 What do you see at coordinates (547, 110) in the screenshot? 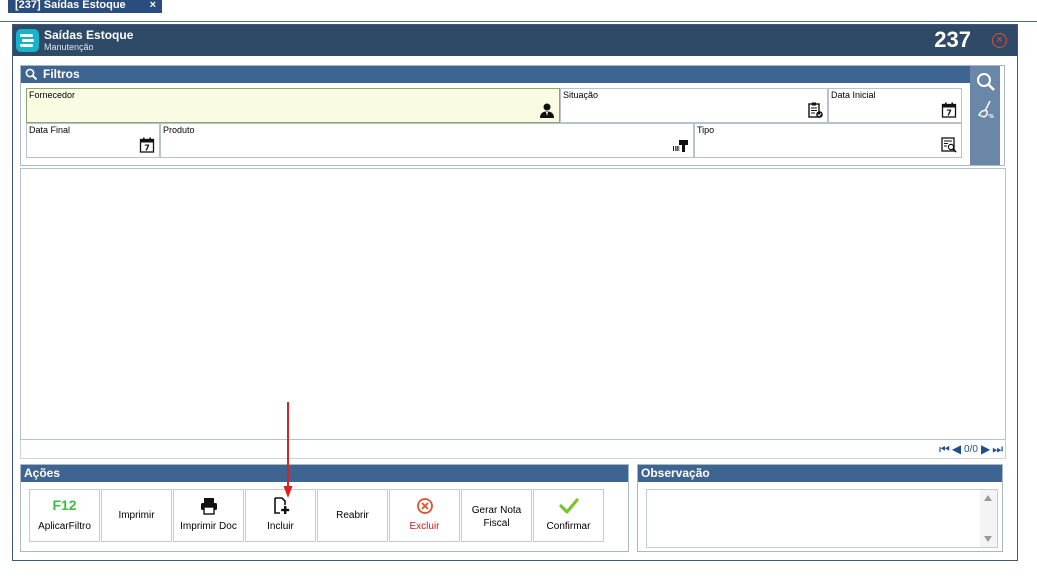
I see `person-icon` at bounding box center [547, 110].